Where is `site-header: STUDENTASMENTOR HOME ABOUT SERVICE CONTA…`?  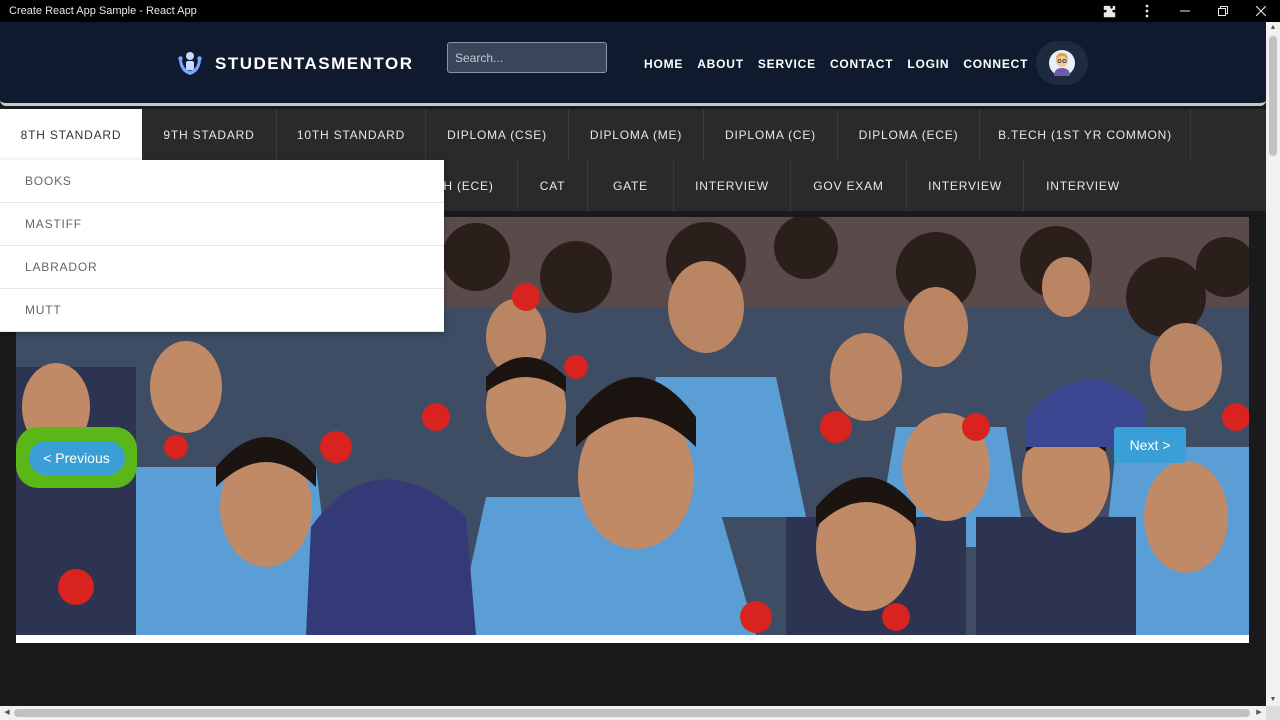 site-header: STUDENTASMENTOR HOME ABOUT SERVICE CONTA… is located at coordinates (633, 64).